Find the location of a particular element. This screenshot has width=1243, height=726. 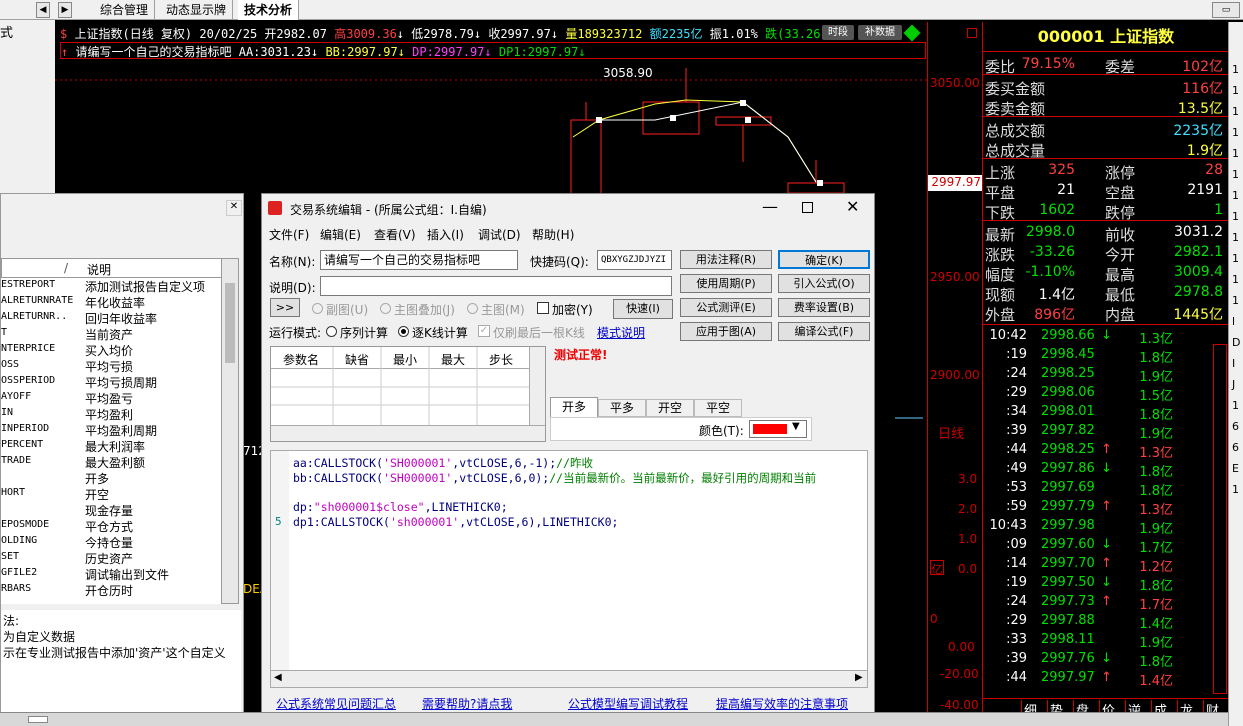

tab-technical-analysis: 技术分析 is located at coordinates (269, 10).